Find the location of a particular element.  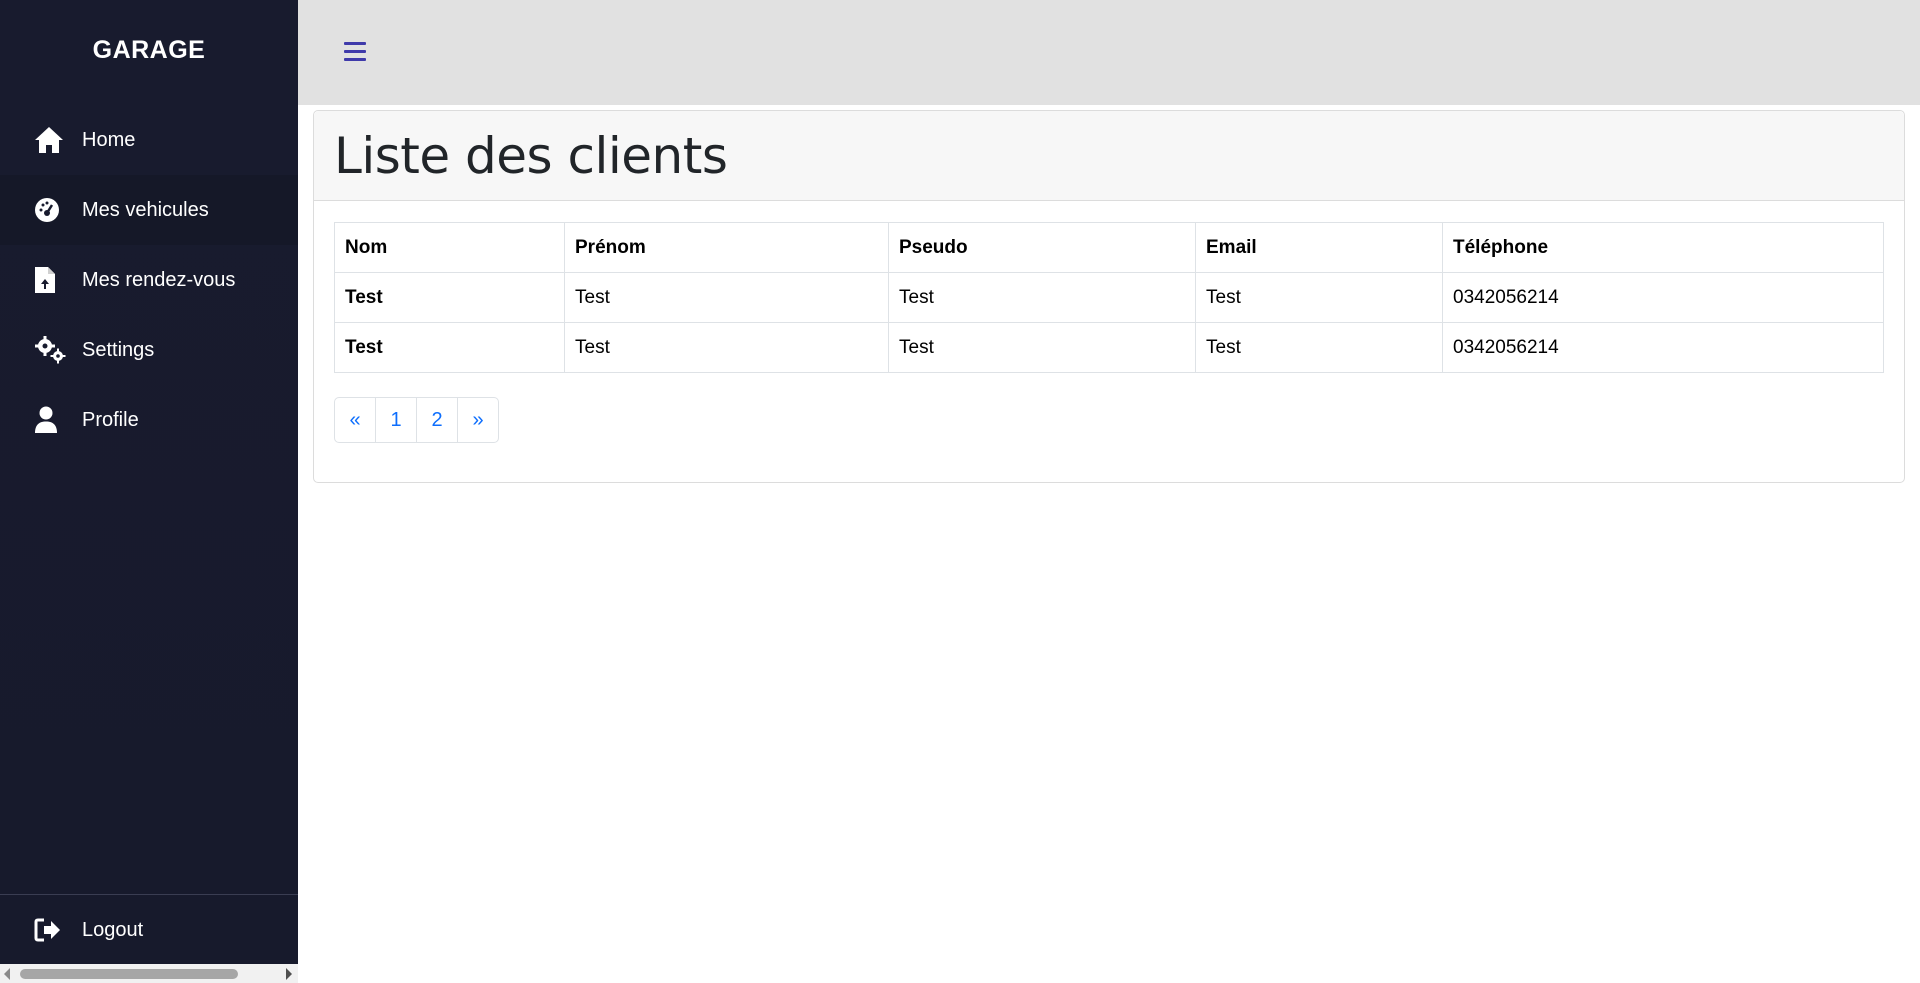

card-header: Liste des clients is located at coordinates (1109, 156).